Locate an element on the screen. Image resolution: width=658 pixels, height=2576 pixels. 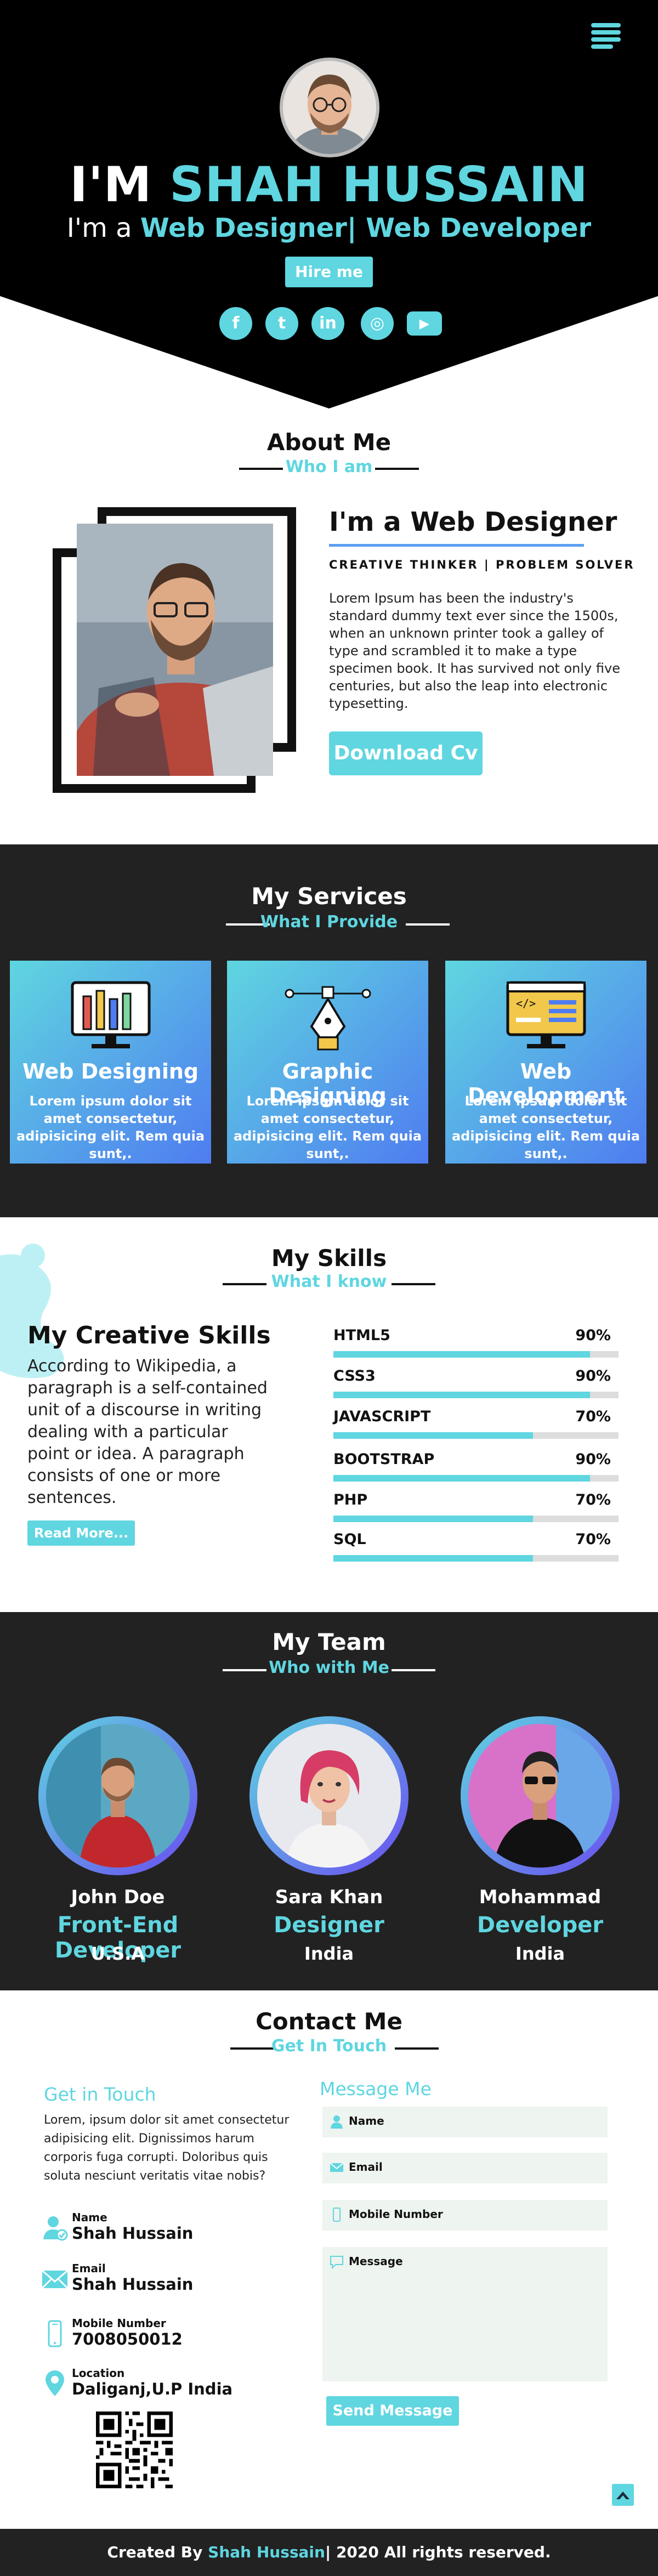
name-input: Name is located at coordinates (465, 2122).